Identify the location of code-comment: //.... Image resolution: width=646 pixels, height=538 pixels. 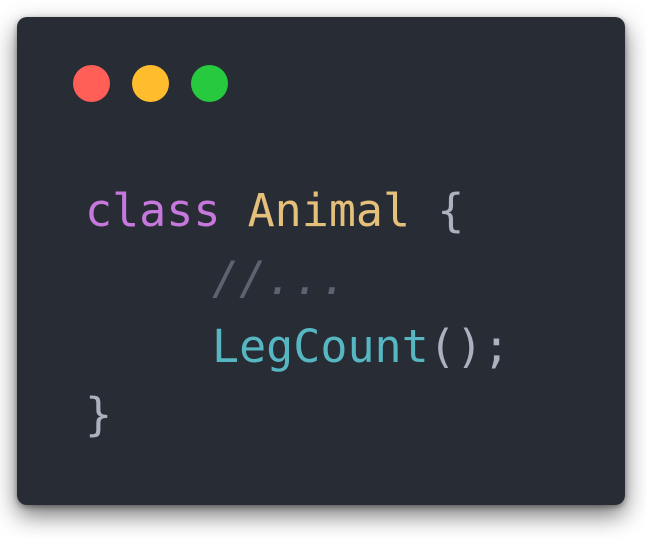
(280, 278).